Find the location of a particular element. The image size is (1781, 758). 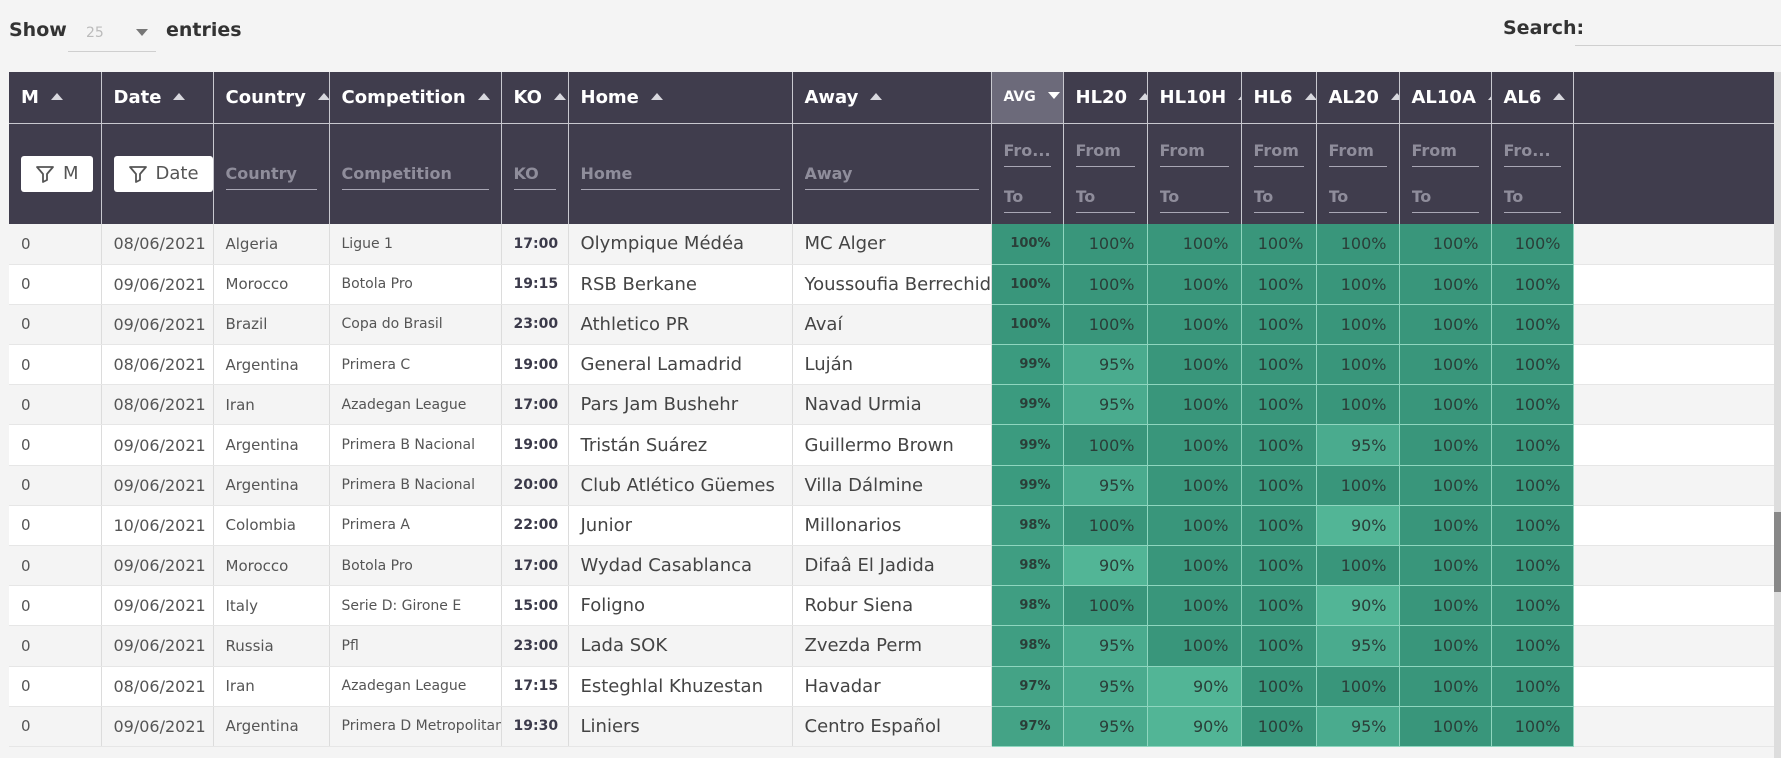

entries-per-page-select: 25 is located at coordinates (112, 33).